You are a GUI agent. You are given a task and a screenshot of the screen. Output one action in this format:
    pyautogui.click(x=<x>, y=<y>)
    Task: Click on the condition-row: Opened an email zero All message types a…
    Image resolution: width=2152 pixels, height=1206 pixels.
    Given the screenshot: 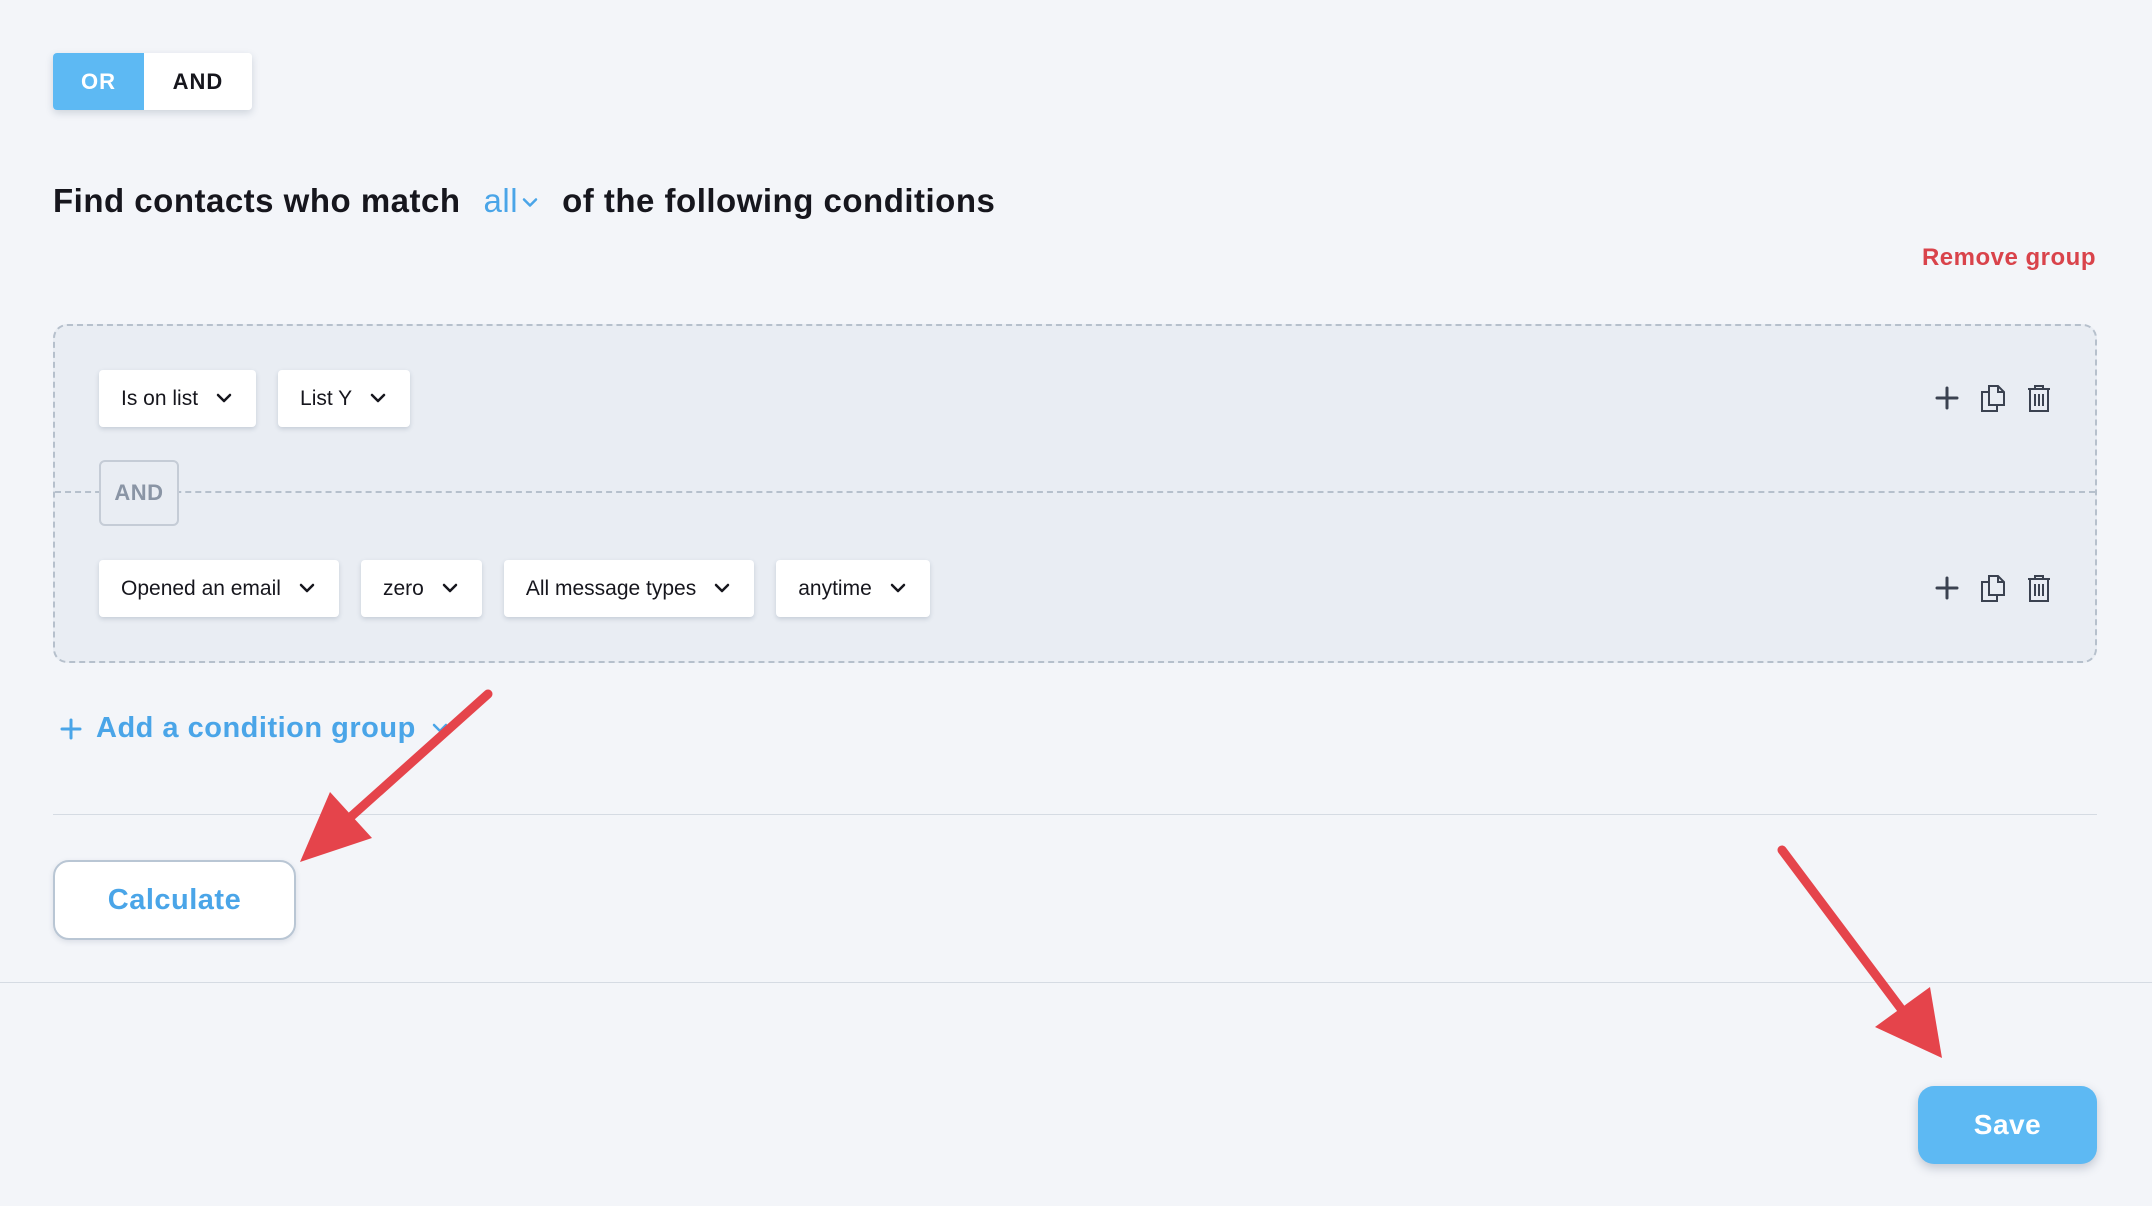 What is the action you would take?
    pyautogui.click(x=514, y=588)
    